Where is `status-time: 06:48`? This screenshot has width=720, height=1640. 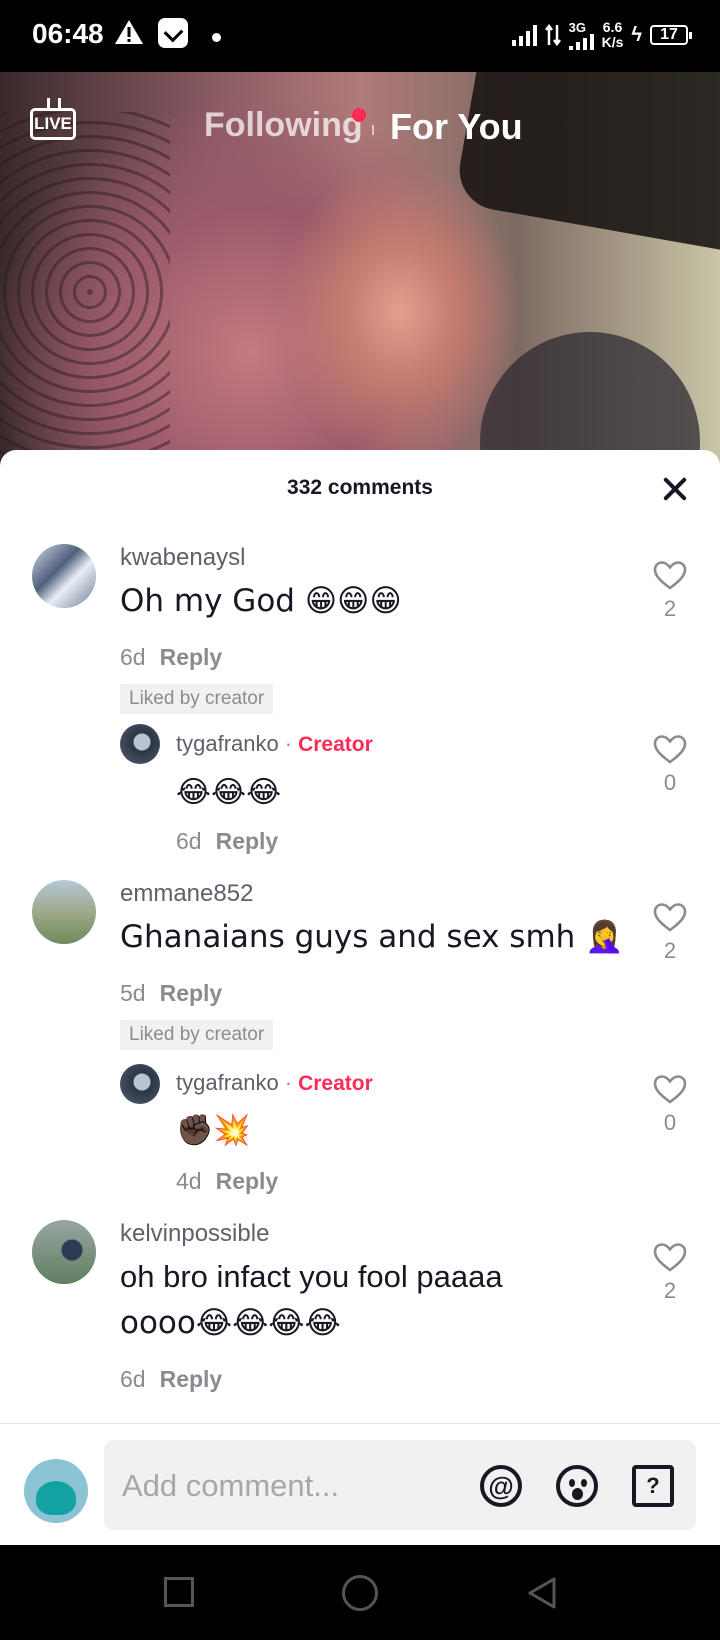
status-time: 06:48 is located at coordinates (68, 33).